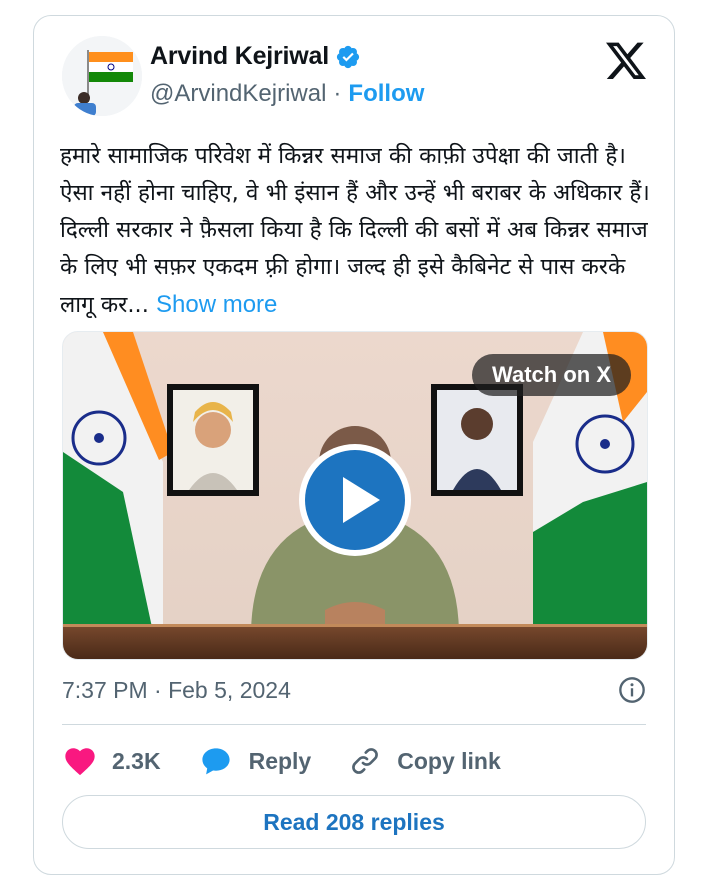  I want to click on author-name: Arvind Kejriwal, so click(239, 56).